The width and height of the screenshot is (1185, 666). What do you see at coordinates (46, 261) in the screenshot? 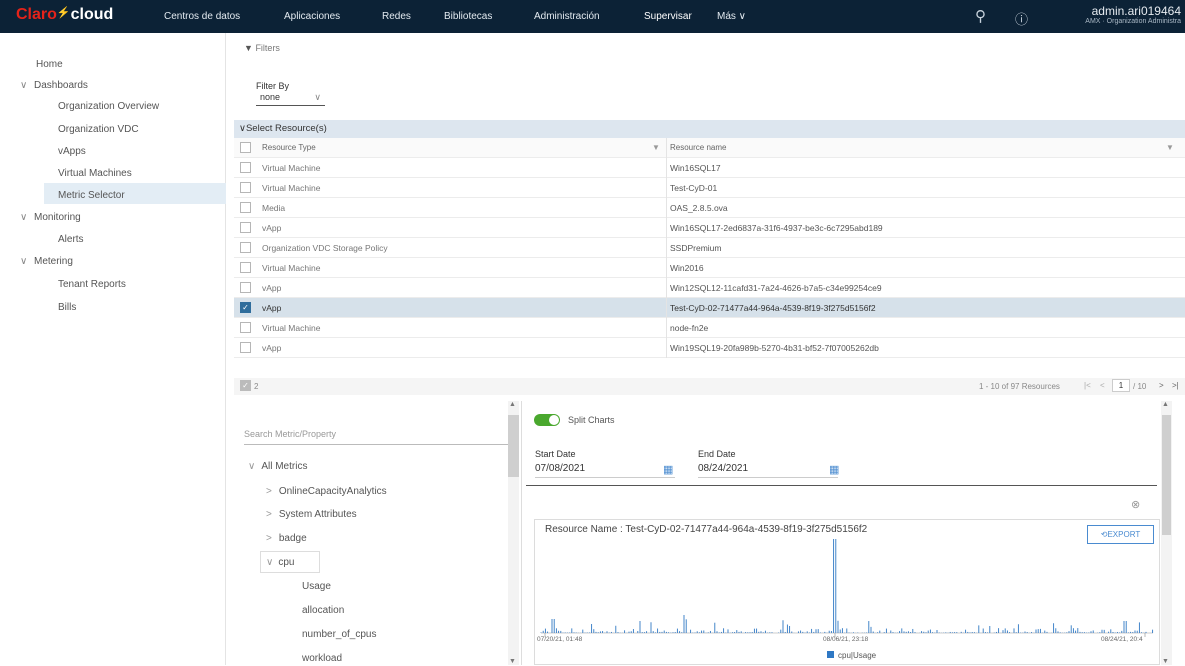
I see `sidebar-group-metering: ∨ Metering` at bounding box center [46, 261].